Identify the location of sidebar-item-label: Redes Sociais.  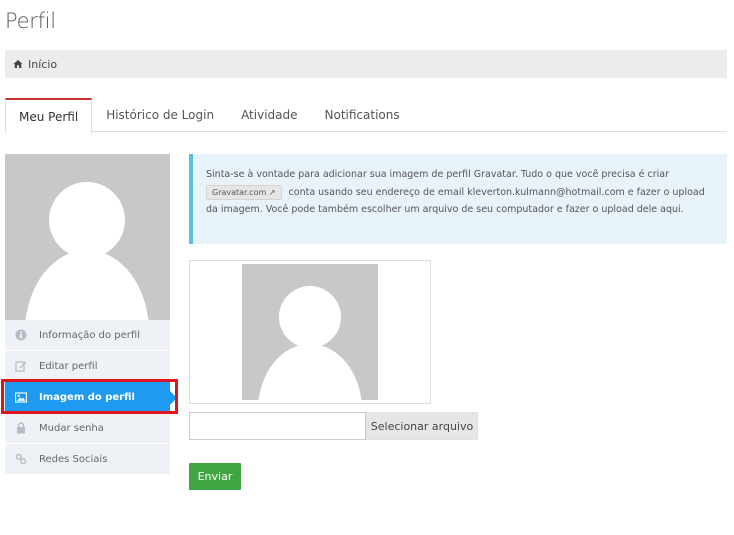
(73, 459).